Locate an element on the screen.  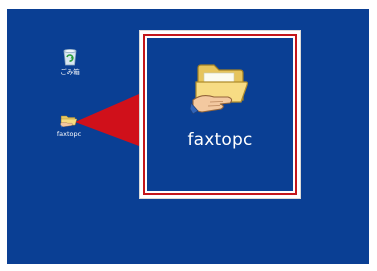
desktop-icon-label: faxtopc is located at coordinates (69, 134).